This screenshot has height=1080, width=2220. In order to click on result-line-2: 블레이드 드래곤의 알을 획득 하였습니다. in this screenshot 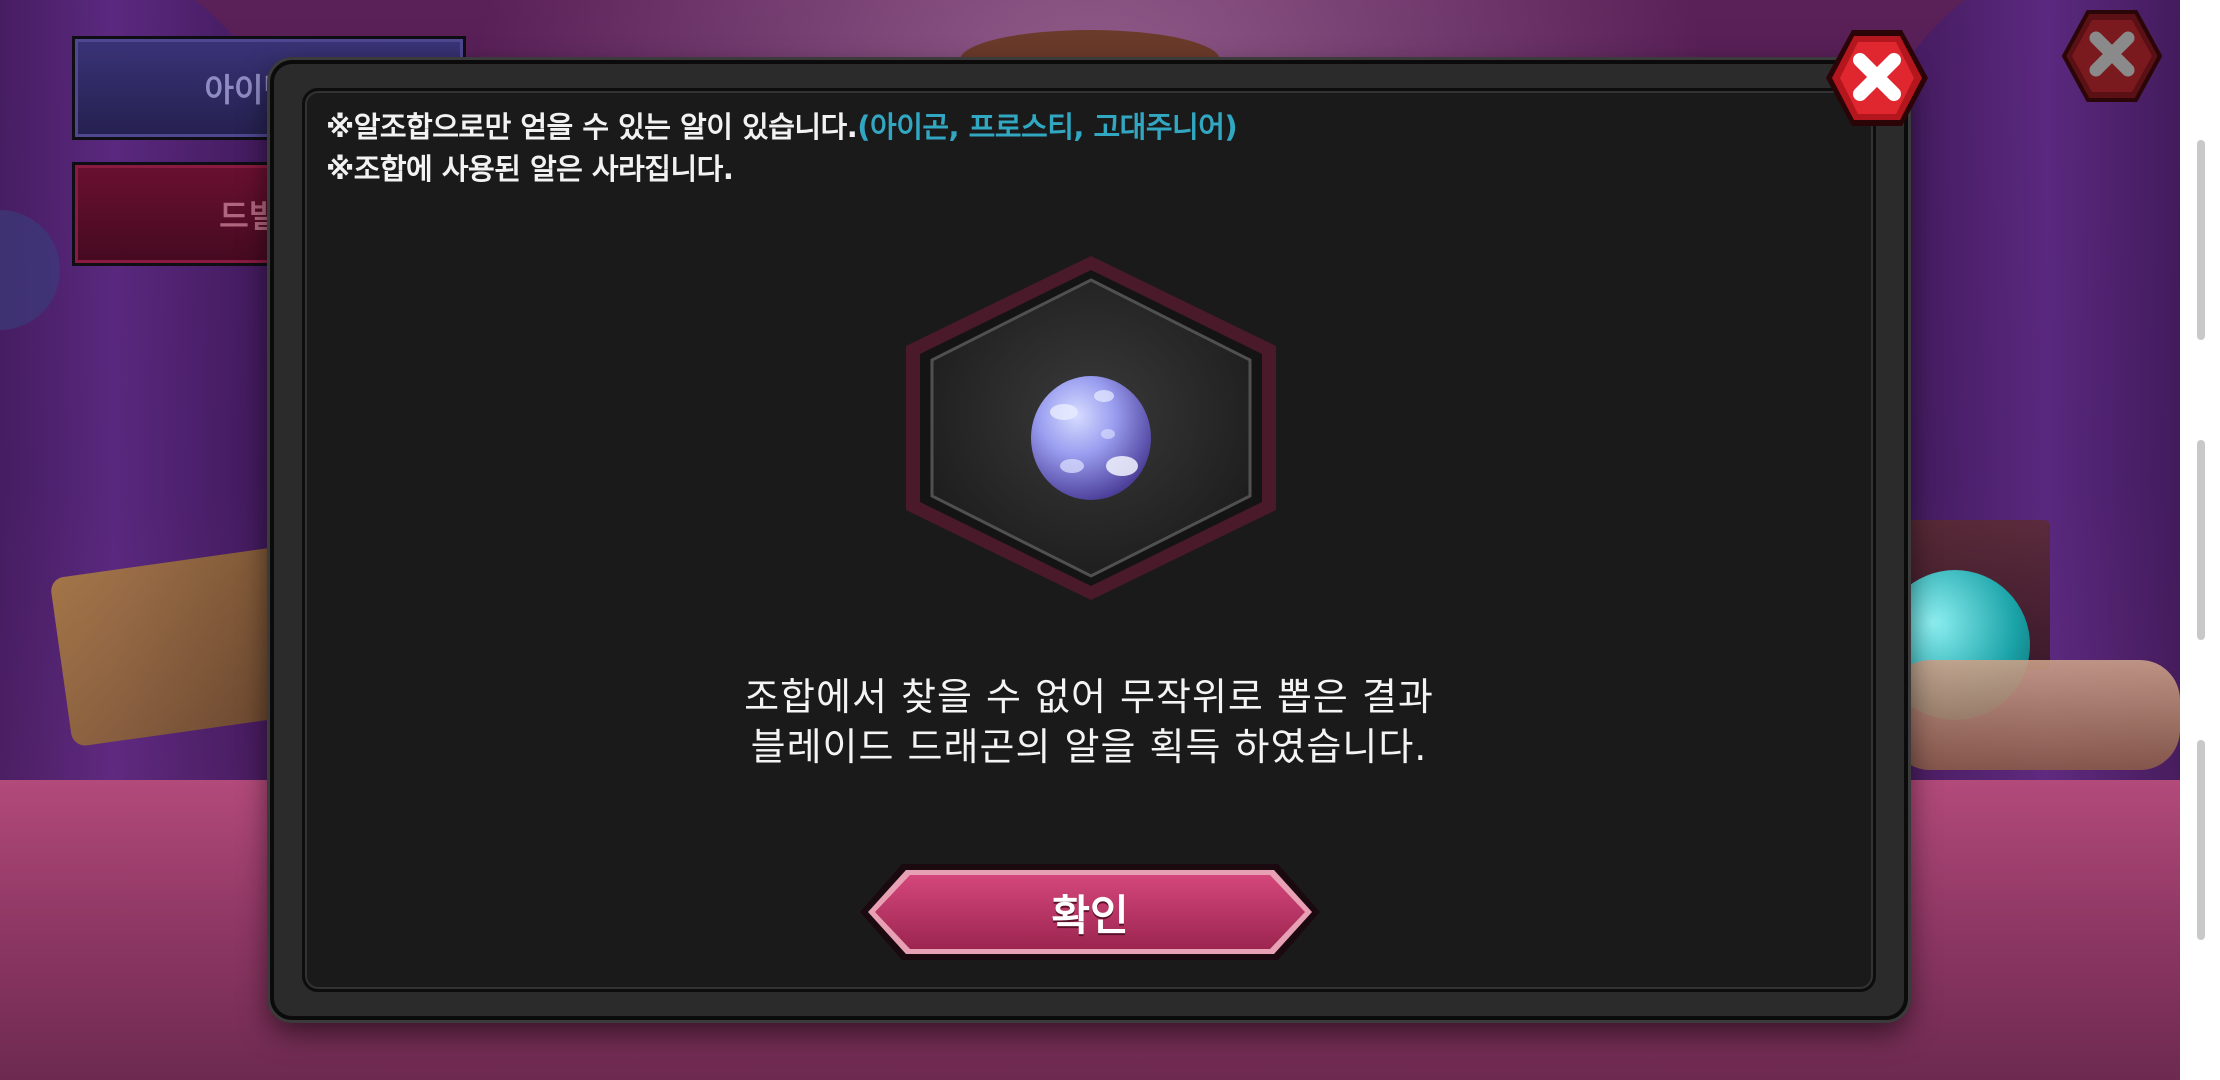, I will do `click(1089, 747)`.